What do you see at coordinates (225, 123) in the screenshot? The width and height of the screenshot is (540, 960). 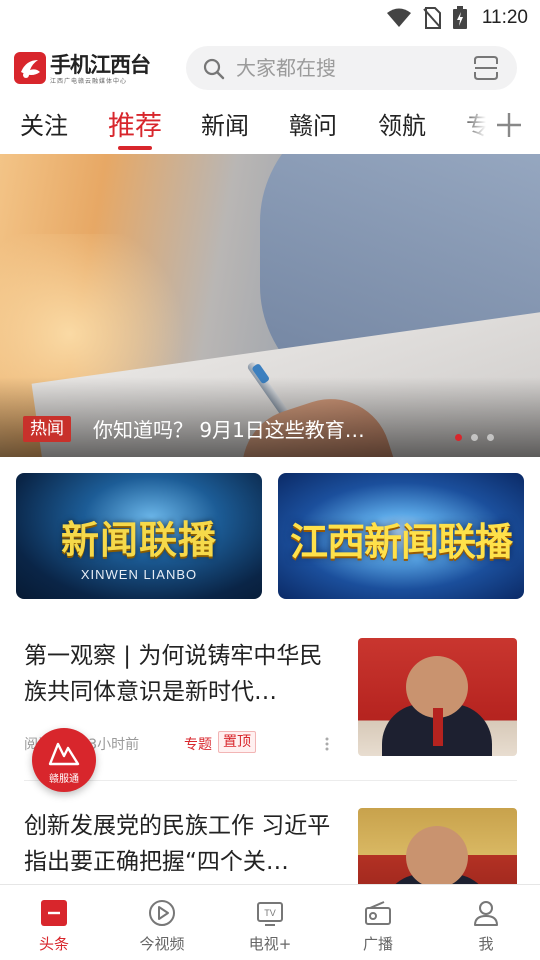 I see `tab-news: 新闻` at bounding box center [225, 123].